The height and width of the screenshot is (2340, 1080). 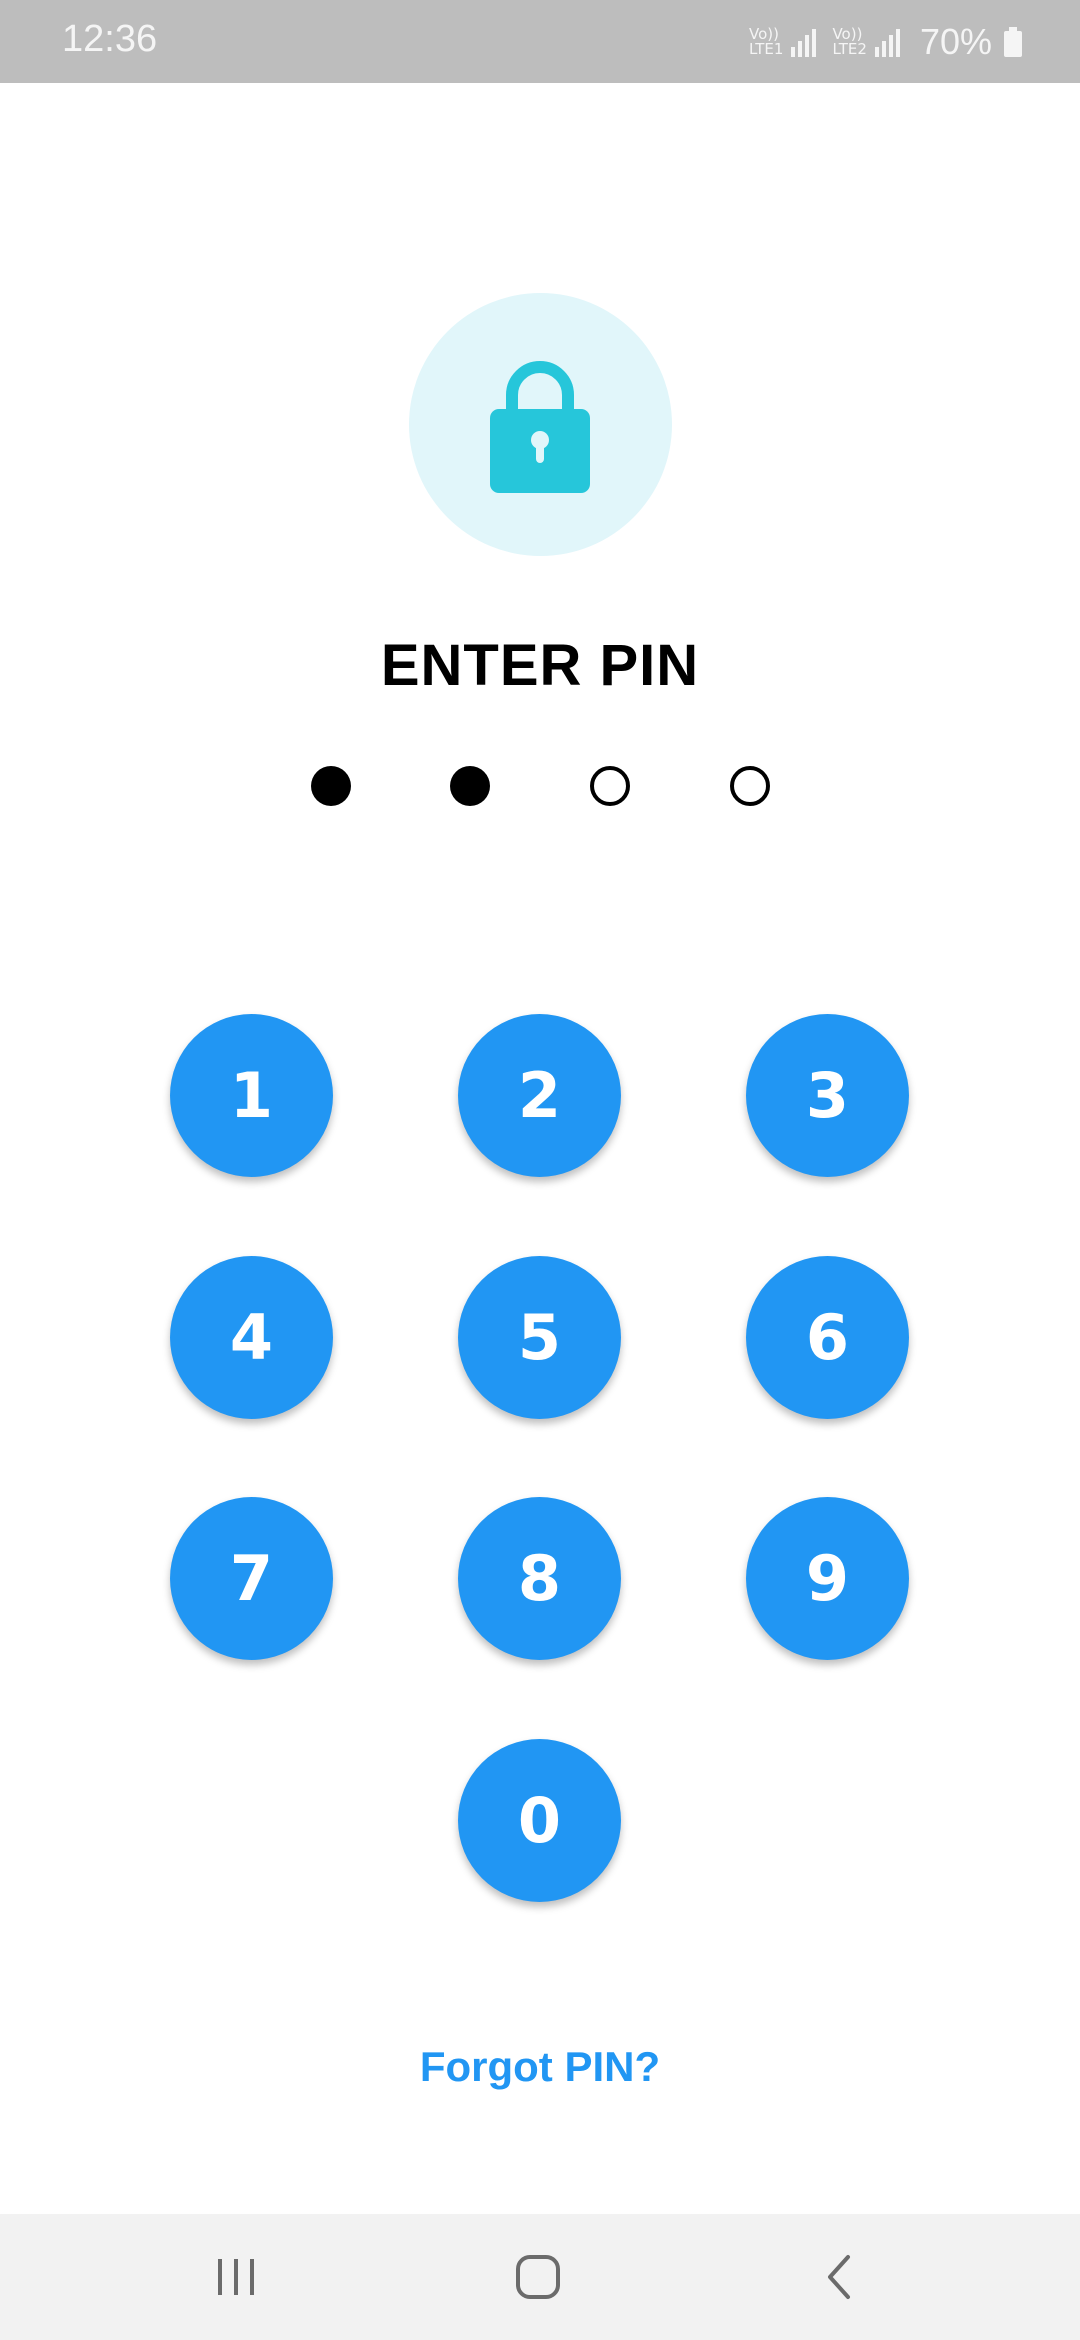 I want to click on key-8: 8, so click(x=539, y=1578).